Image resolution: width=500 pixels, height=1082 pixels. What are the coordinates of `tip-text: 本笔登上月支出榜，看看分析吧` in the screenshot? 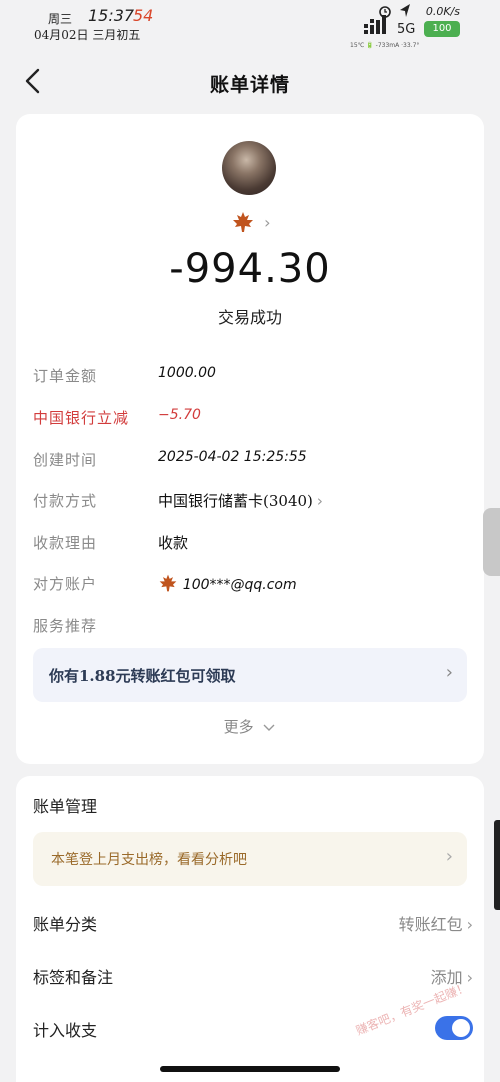 It's located at (149, 860).